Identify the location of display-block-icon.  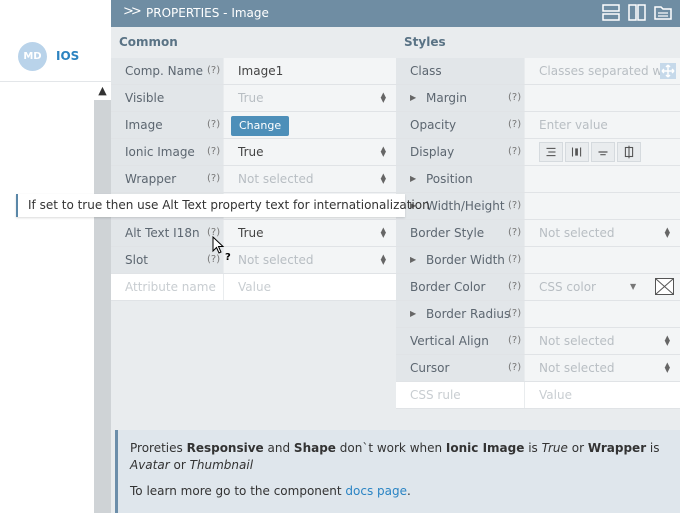
(551, 152).